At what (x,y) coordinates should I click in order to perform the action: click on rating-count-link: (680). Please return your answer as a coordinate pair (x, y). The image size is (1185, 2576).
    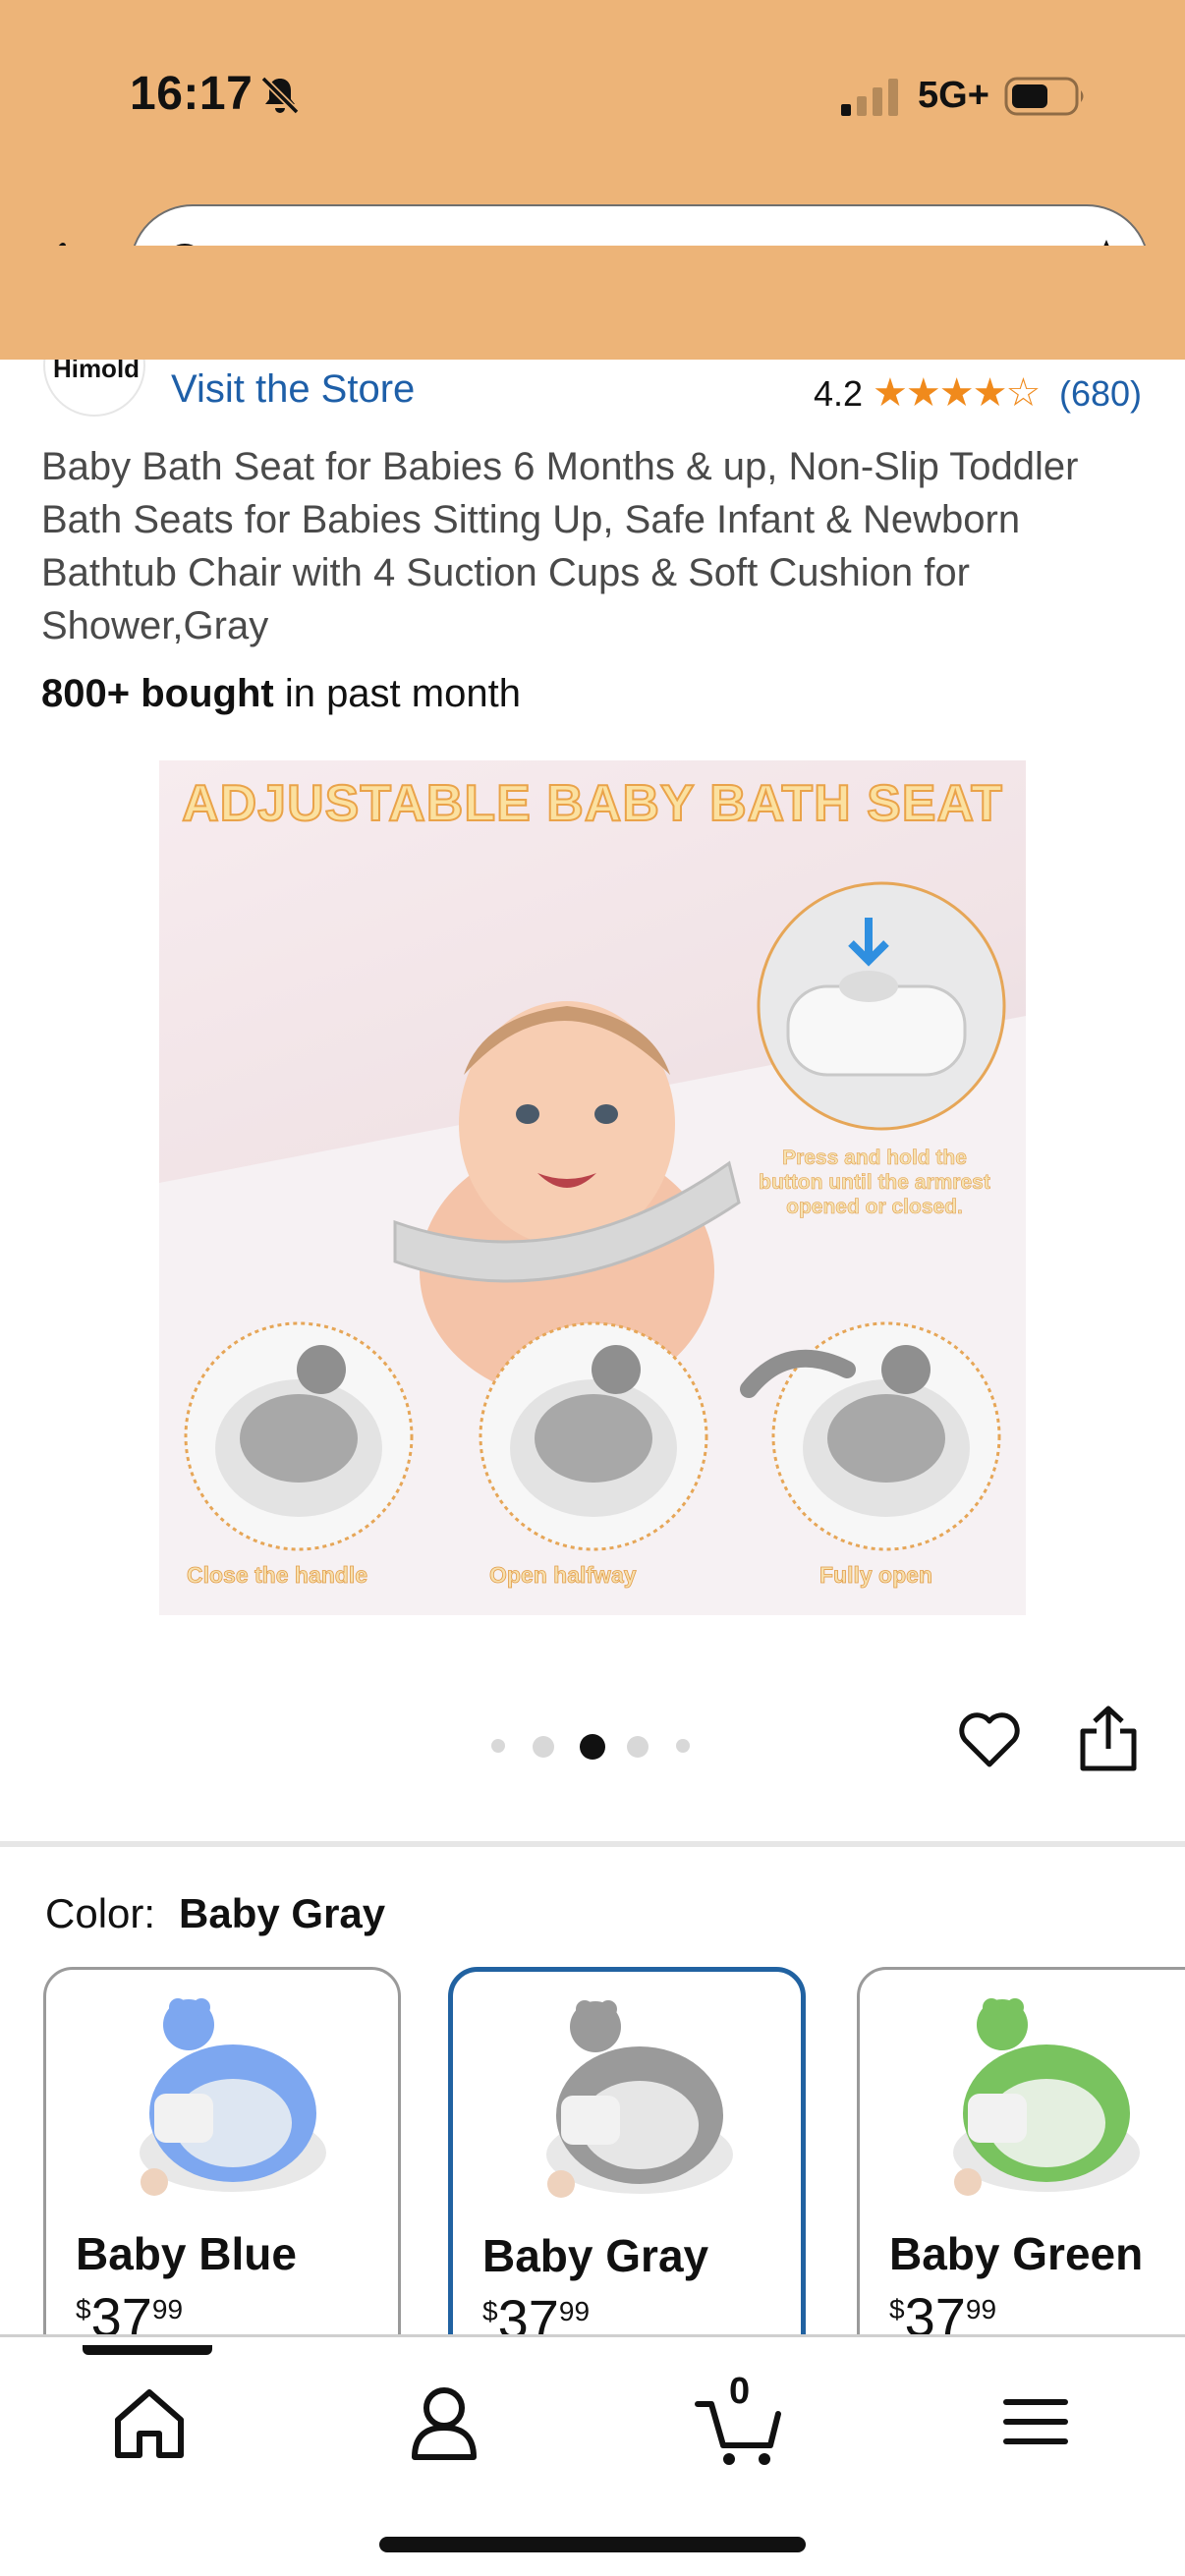
    Looking at the image, I should click on (1100, 394).